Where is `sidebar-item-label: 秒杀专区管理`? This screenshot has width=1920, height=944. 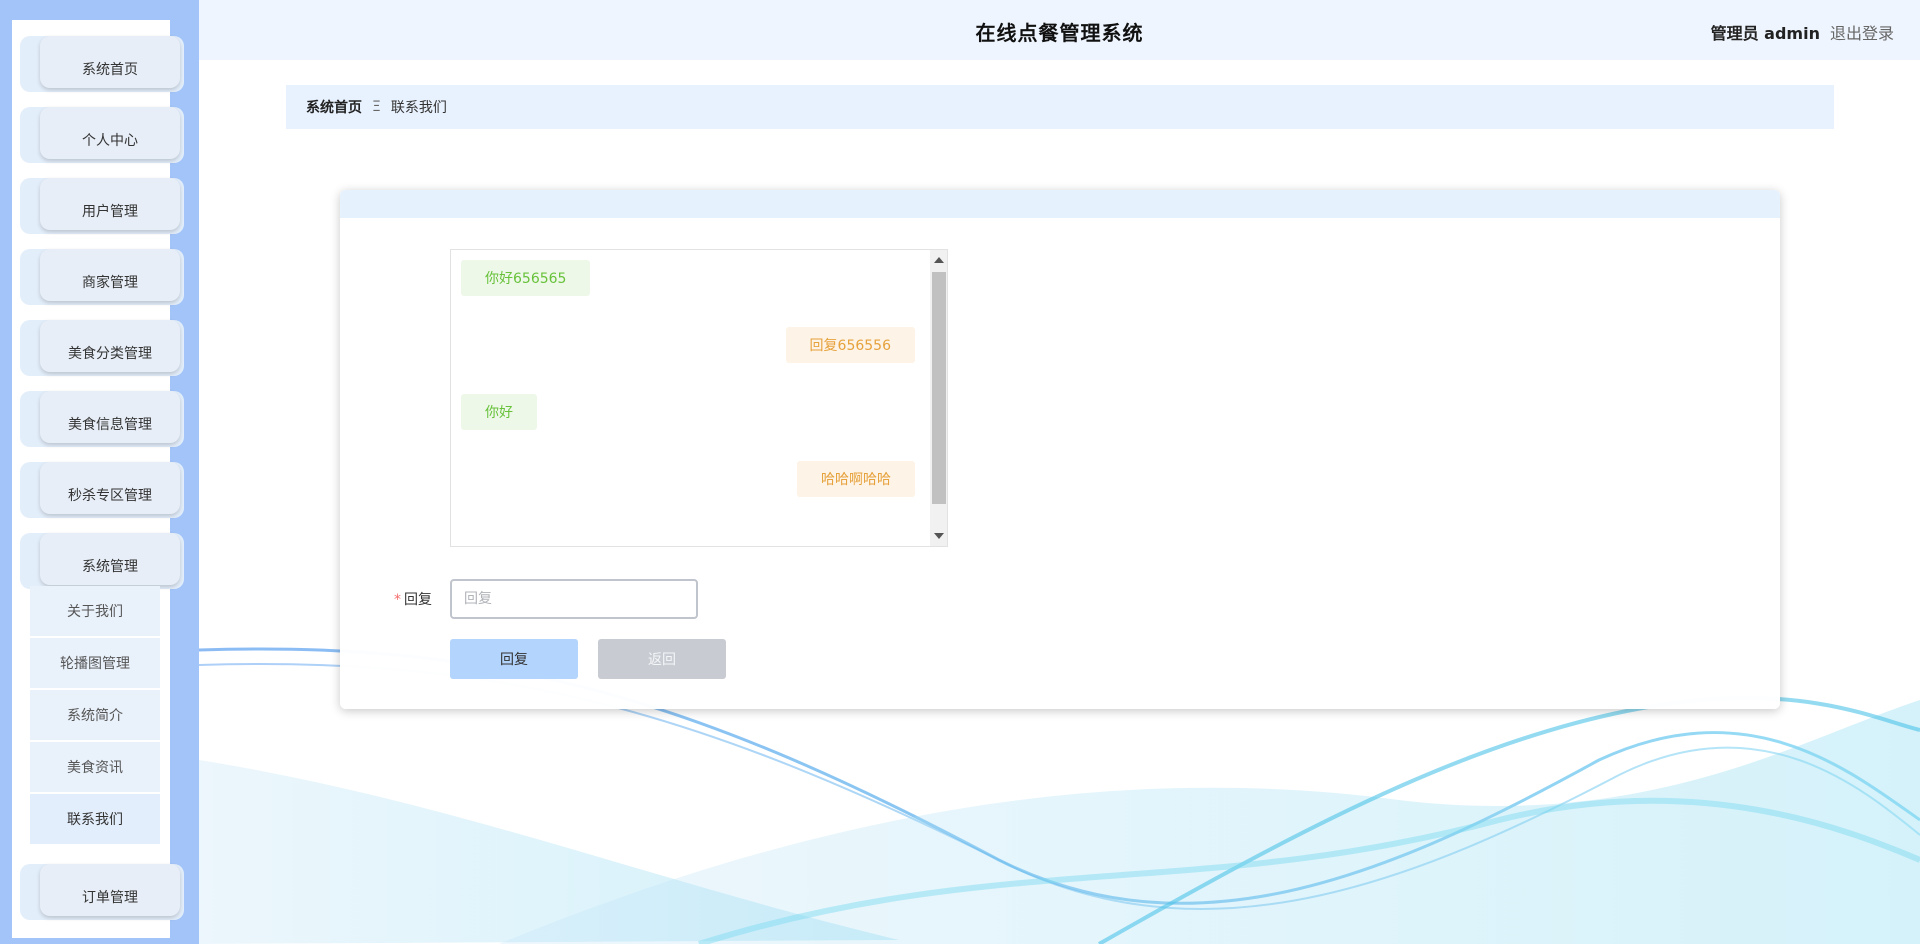 sidebar-item-label: 秒杀专区管理 is located at coordinates (110, 488).